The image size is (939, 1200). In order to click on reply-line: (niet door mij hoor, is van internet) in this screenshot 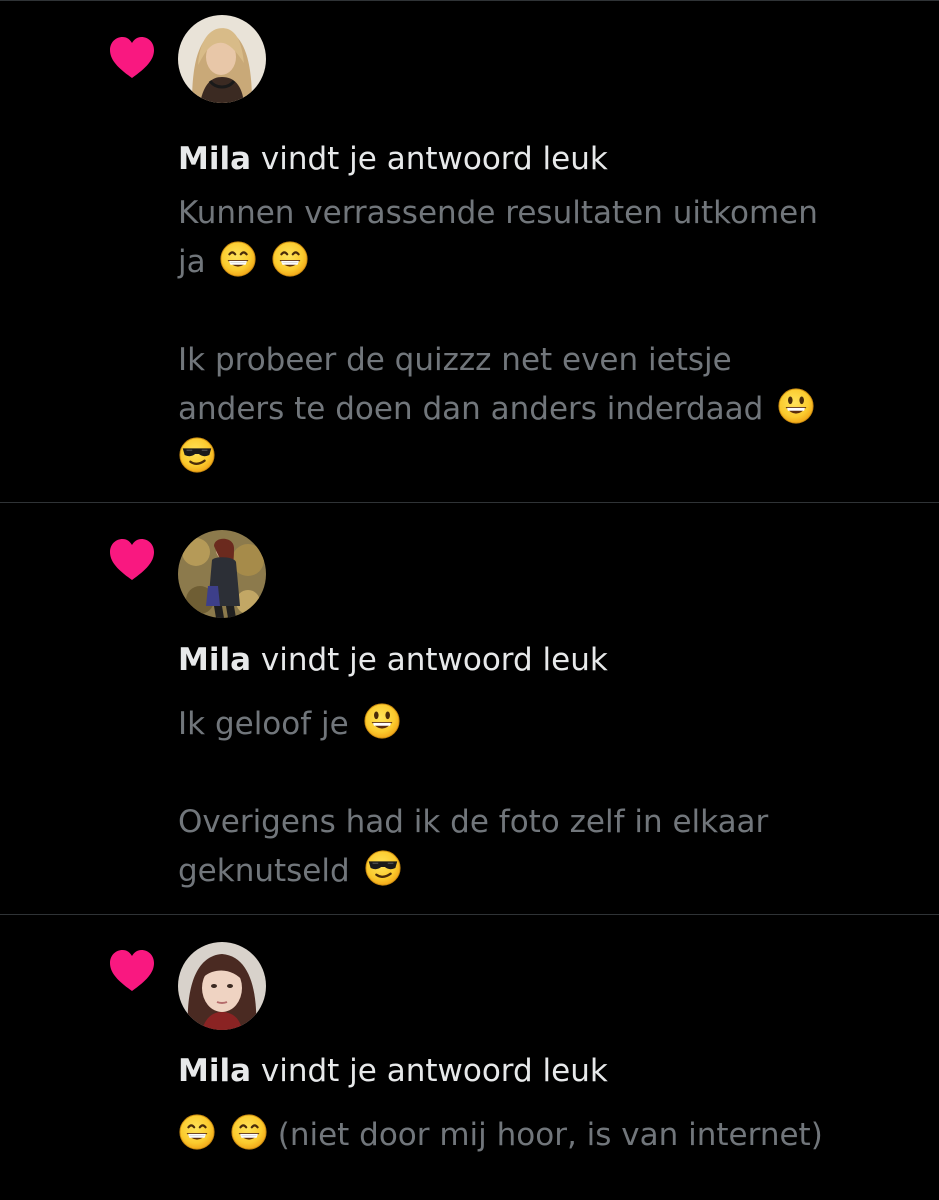, I will do `click(550, 1135)`.